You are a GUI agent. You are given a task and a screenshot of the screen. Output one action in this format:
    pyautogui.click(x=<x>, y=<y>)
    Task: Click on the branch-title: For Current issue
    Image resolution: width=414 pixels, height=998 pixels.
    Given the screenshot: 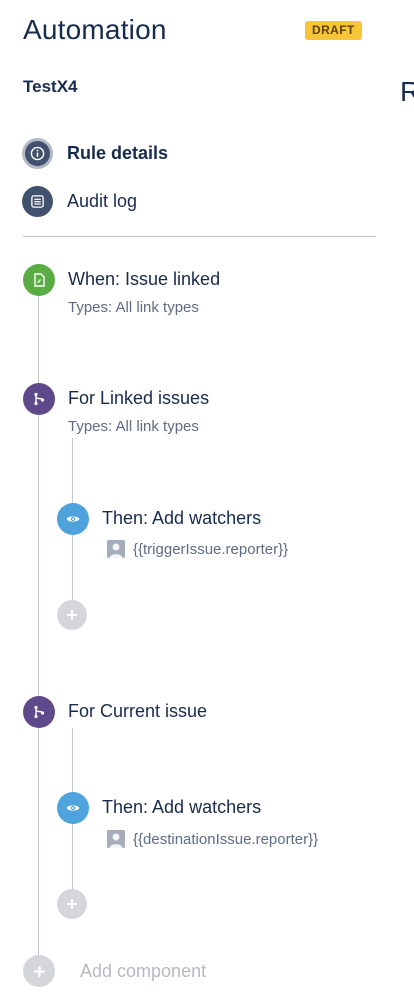 What is the action you would take?
    pyautogui.click(x=137, y=711)
    